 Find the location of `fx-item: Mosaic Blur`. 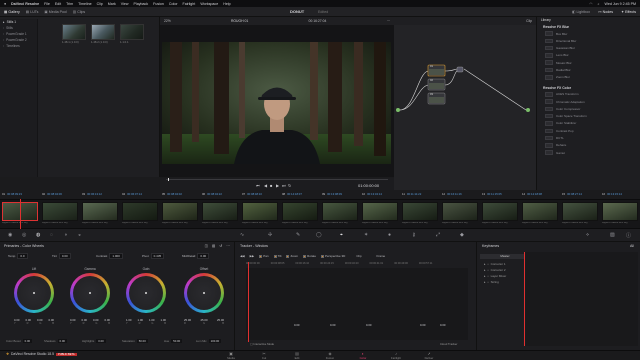

fx-item: Mosaic Blur is located at coordinates (589, 62).